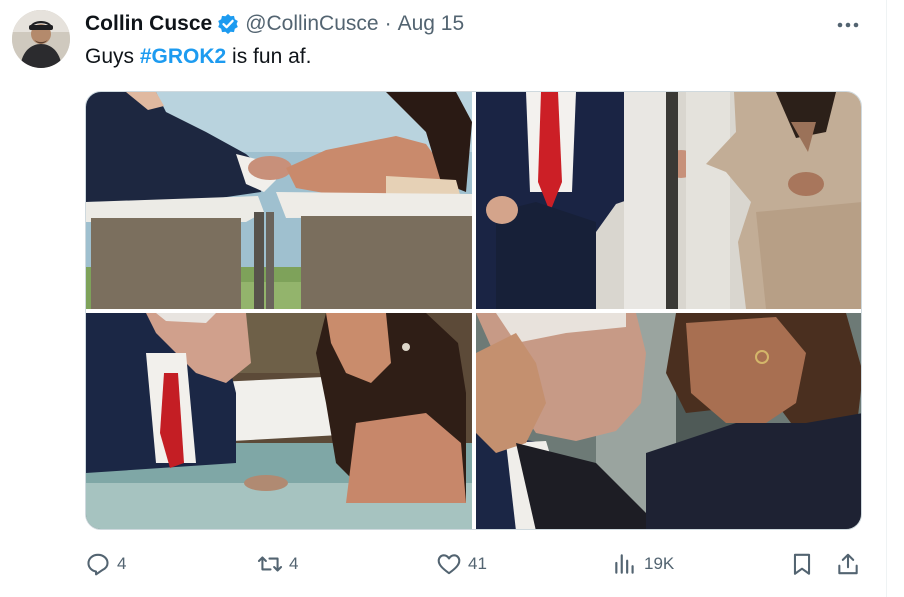 This screenshot has height=597, width=904. I want to click on reply-count: 4, so click(122, 563).